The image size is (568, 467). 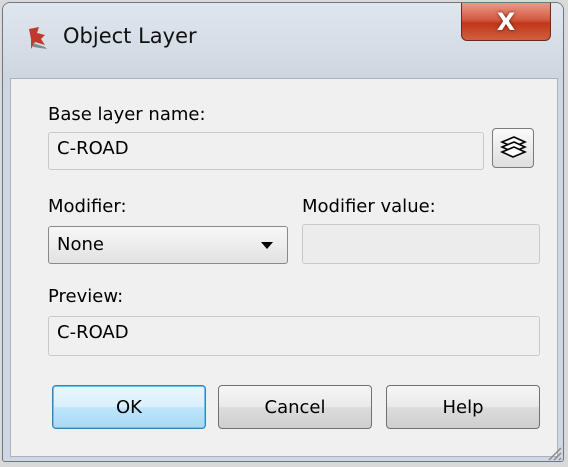 What do you see at coordinates (93, 332) in the screenshot?
I see `preview-value: C-ROAD` at bounding box center [93, 332].